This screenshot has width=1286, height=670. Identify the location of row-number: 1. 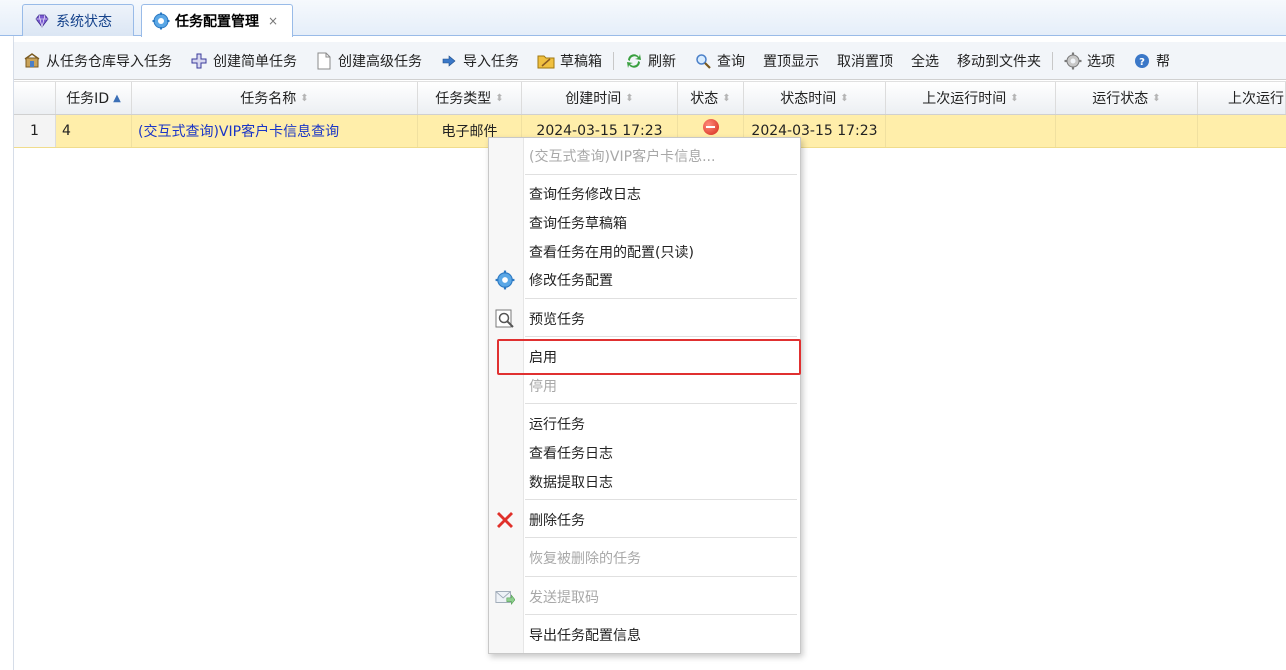
(35, 131).